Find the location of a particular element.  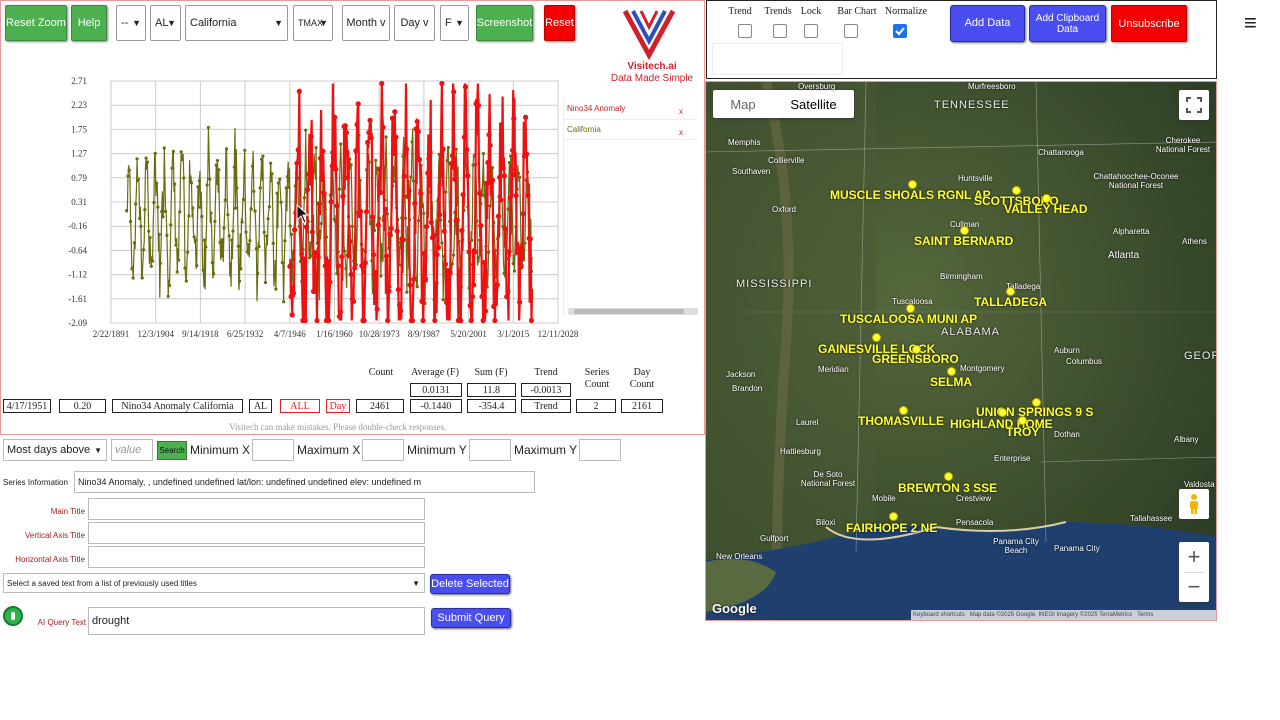

city-label: Chattanooga is located at coordinates (1061, 152).